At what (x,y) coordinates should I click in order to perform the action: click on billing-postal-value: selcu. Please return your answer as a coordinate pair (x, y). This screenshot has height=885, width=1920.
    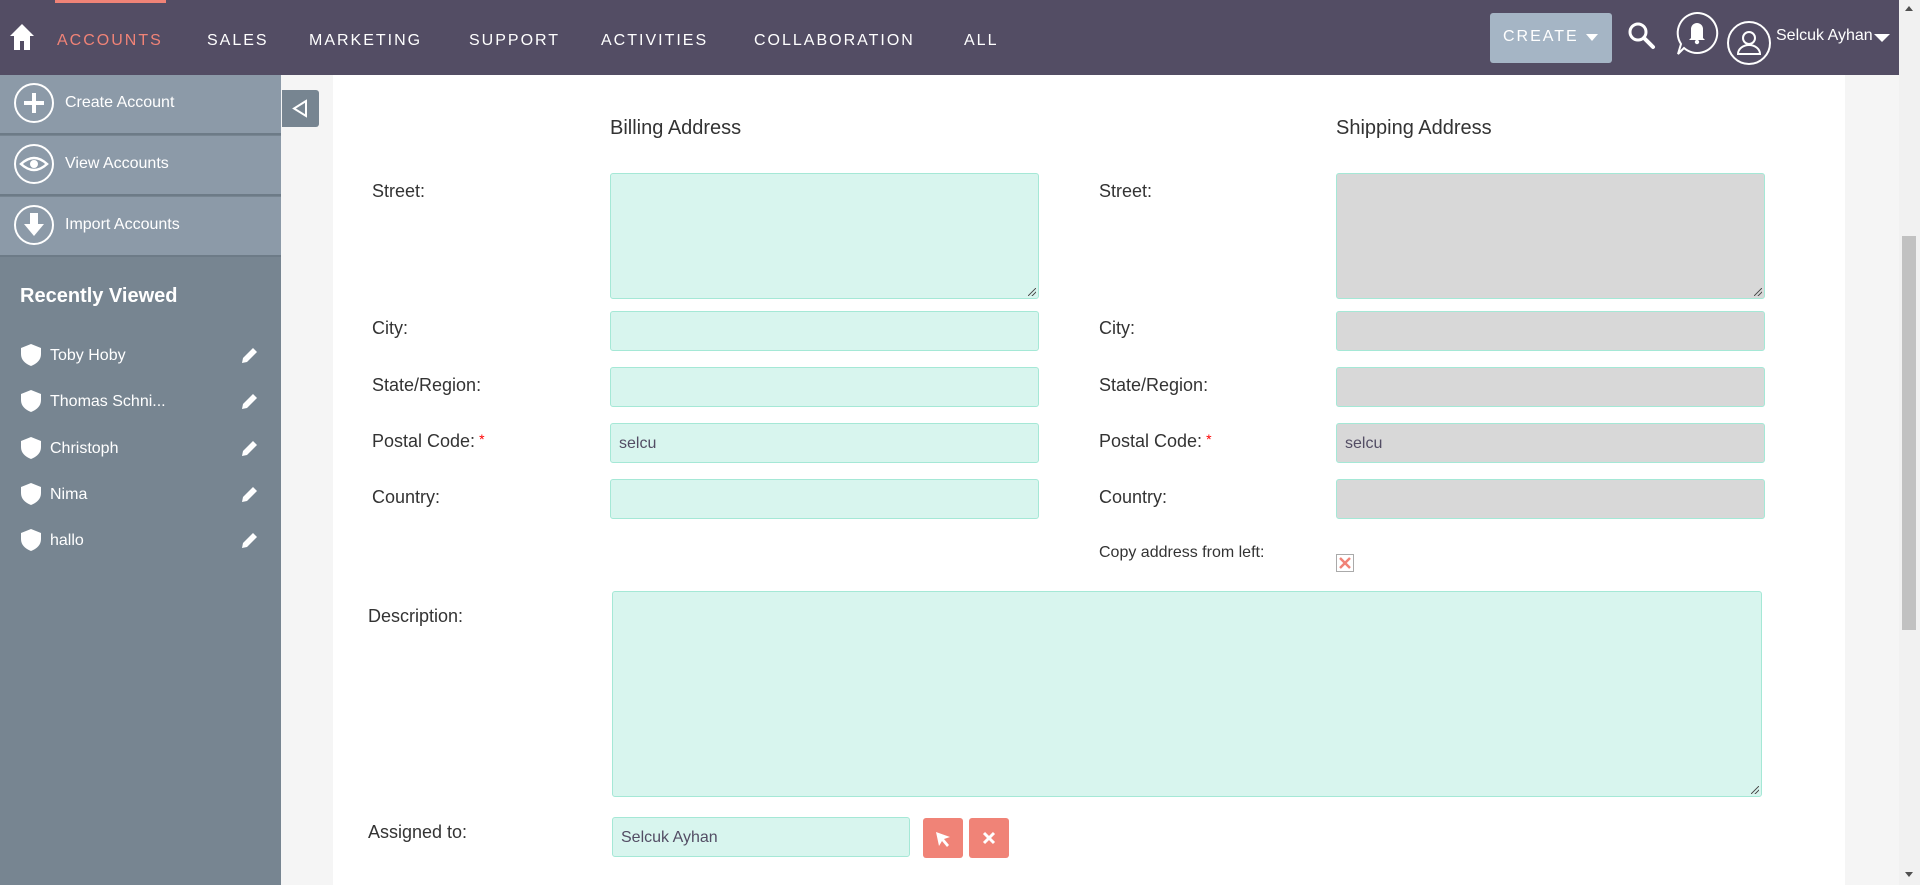
    Looking at the image, I should click on (638, 443).